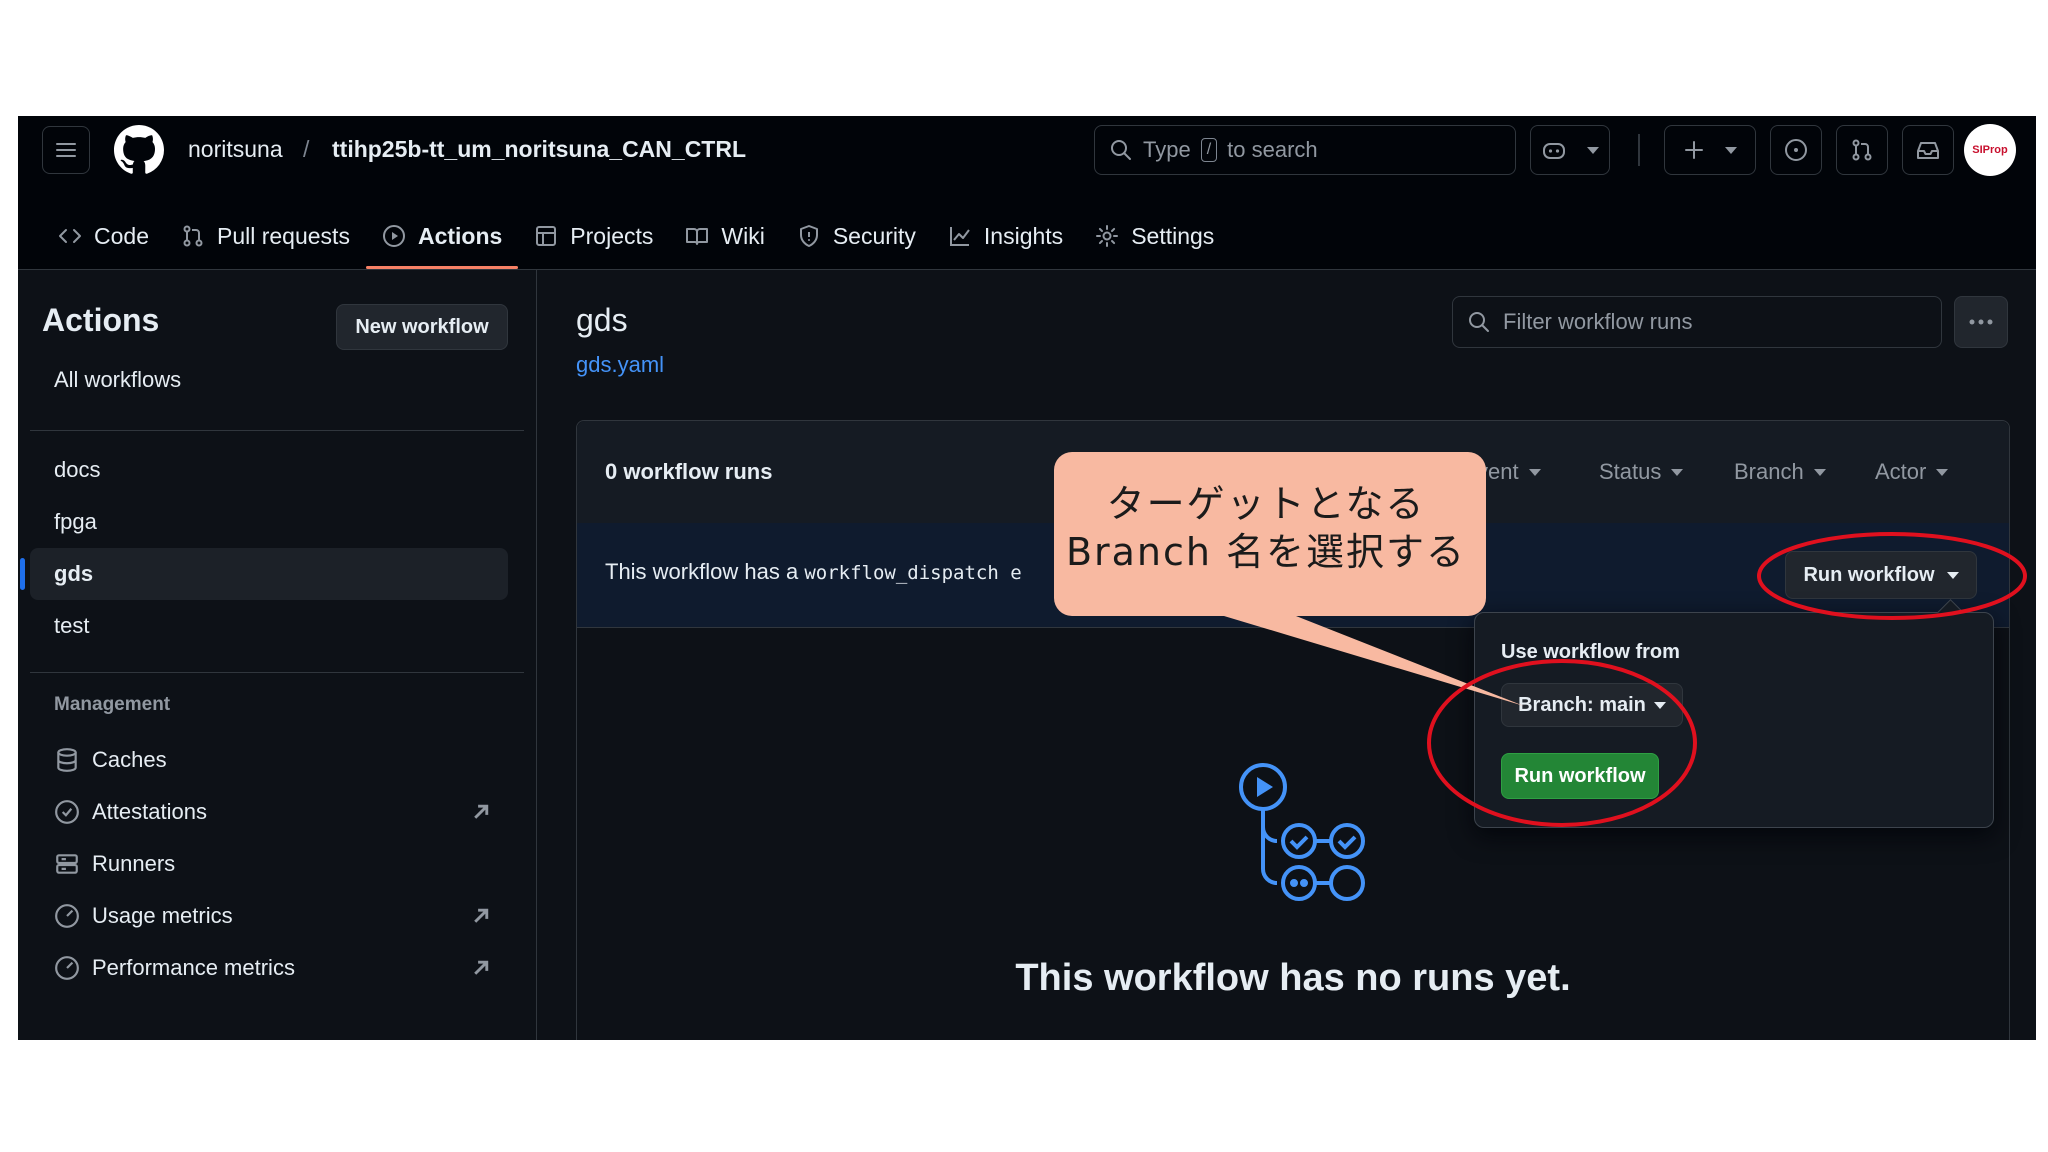 Image resolution: width=2048 pixels, height=1152 pixels. Describe the element at coordinates (1293, 978) in the screenshot. I see `empty-state-message: This workflow has no runs yet.` at that location.